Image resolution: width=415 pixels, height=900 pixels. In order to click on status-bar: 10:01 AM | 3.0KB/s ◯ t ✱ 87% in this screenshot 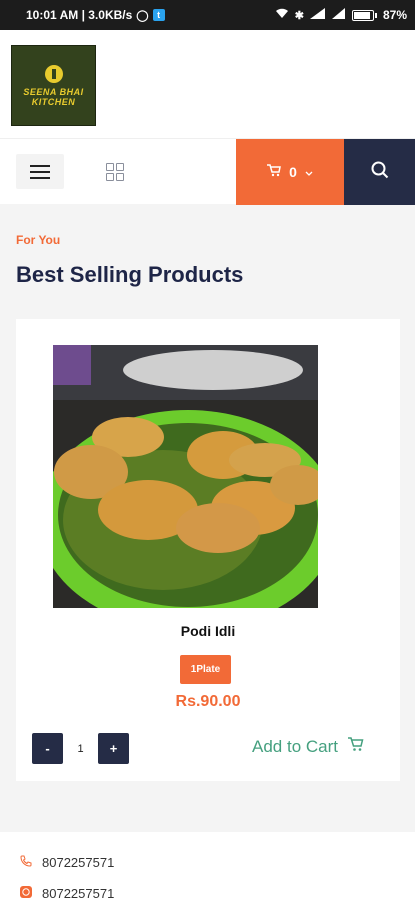, I will do `click(207, 15)`.